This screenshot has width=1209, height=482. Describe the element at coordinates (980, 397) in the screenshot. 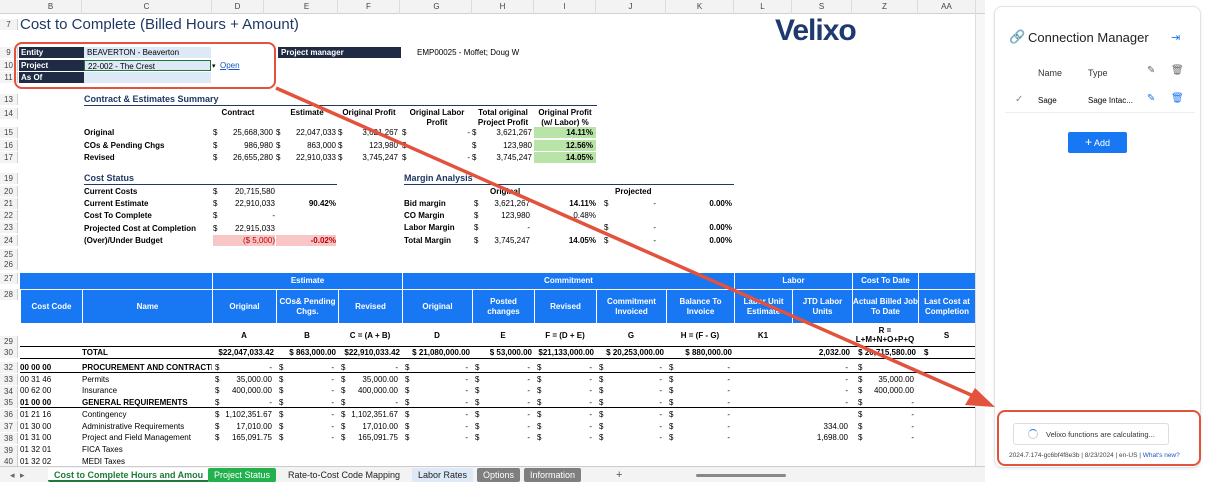

I see `arrow-head` at that location.